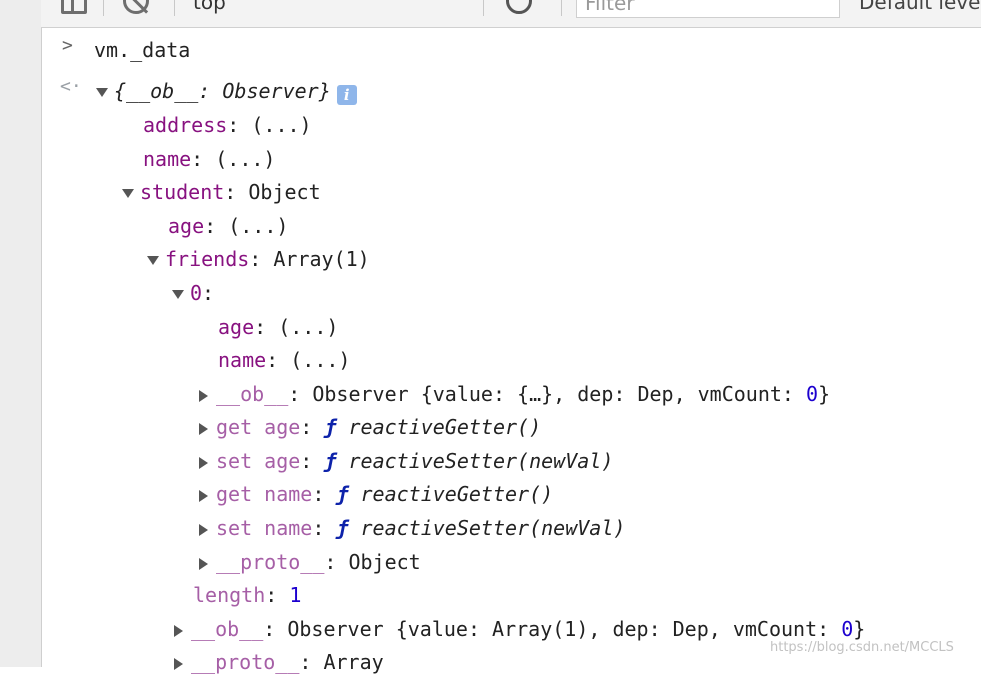  I want to click on left-gutter, so click(21, 333).